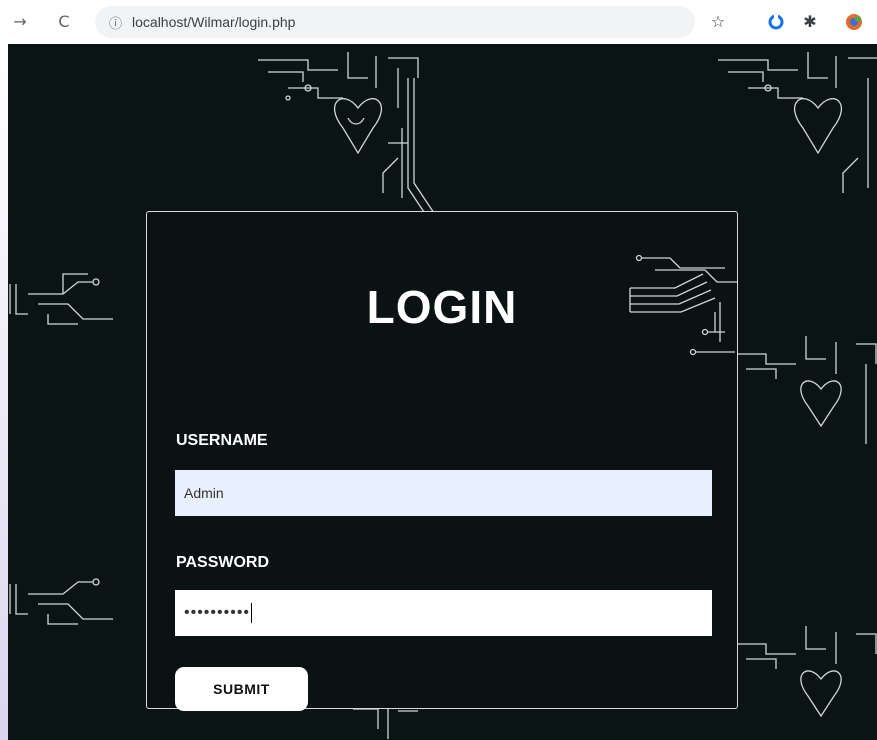 The height and width of the screenshot is (740, 877). I want to click on page-left-edge, so click(4, 392).